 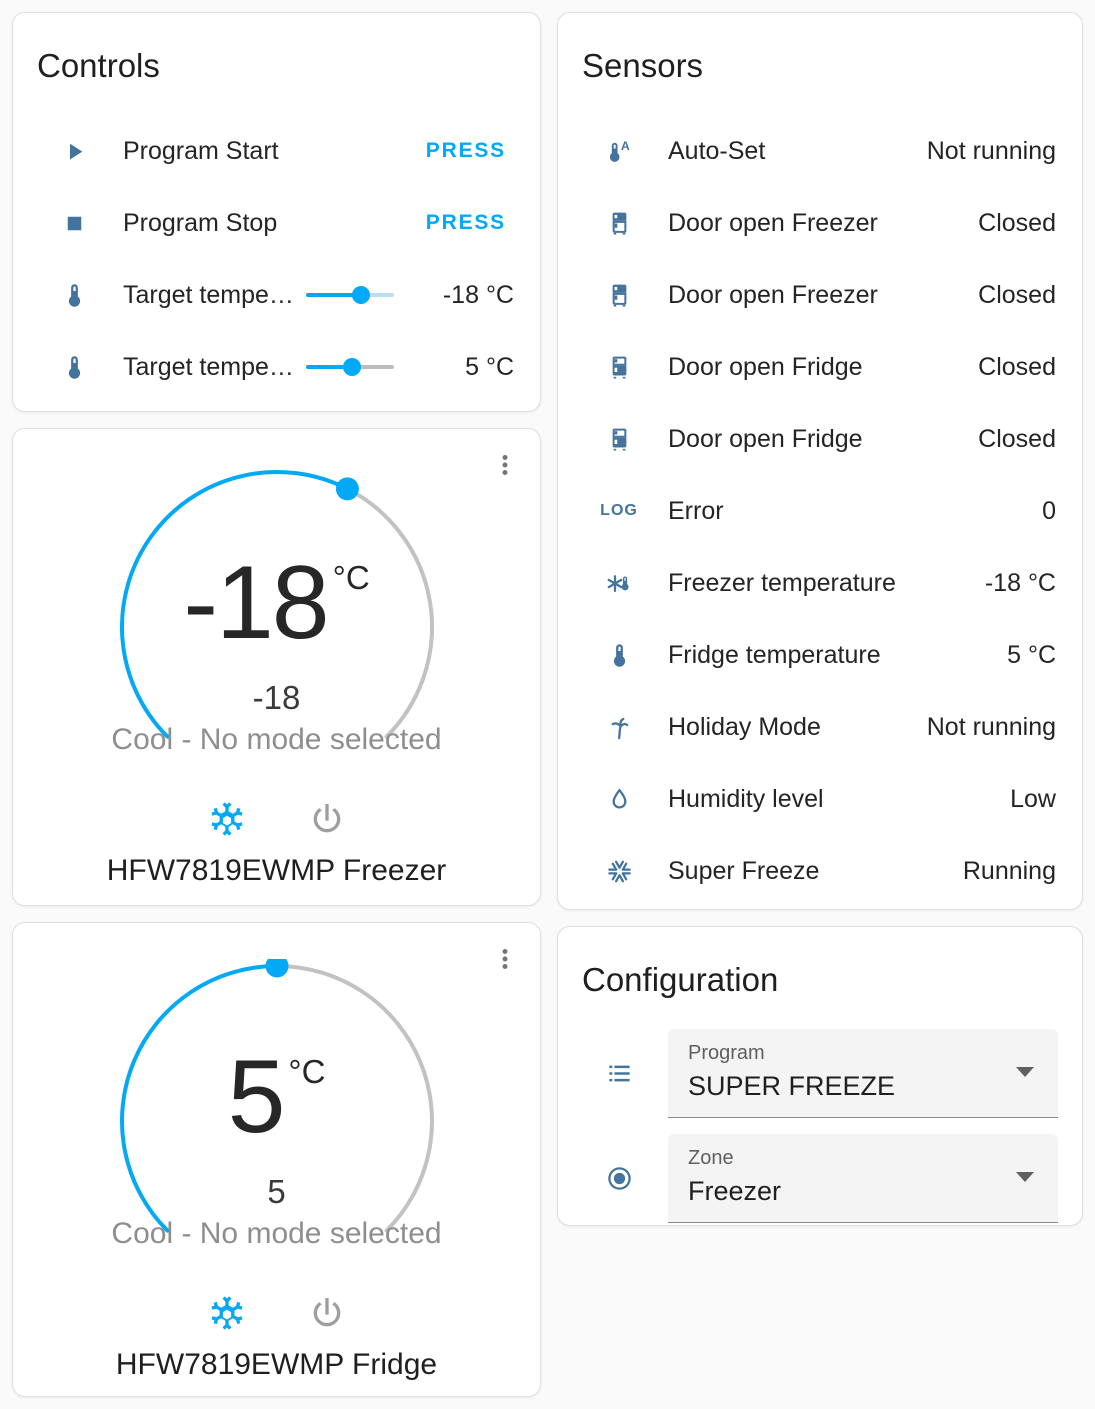 What do you see at coordinates (726, 1053) in the screenshot?
I see `select-label: Program` at bounding box center [726, 1053].